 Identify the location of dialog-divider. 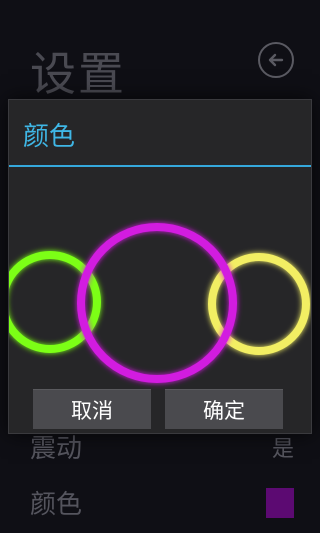
(160, 166).